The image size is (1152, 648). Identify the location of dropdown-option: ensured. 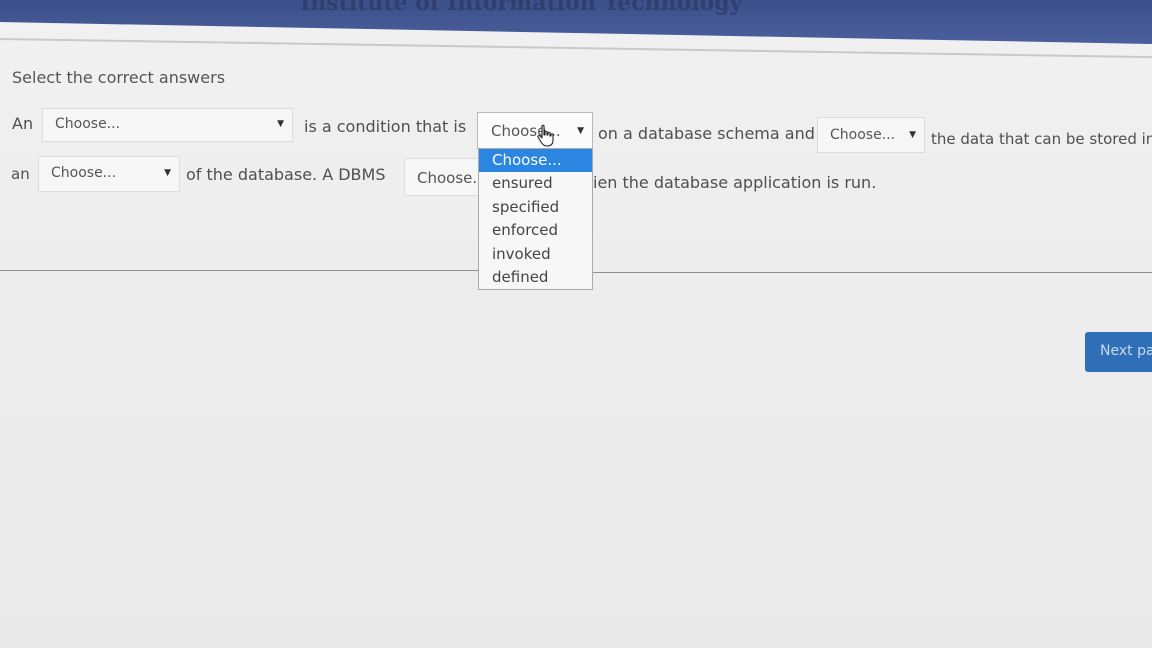
(535, 183).